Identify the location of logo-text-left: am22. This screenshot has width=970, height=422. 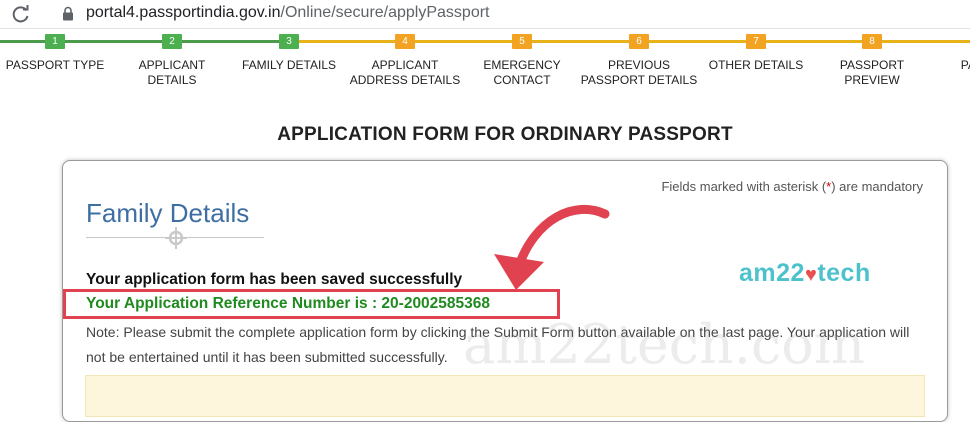
(772, 273).